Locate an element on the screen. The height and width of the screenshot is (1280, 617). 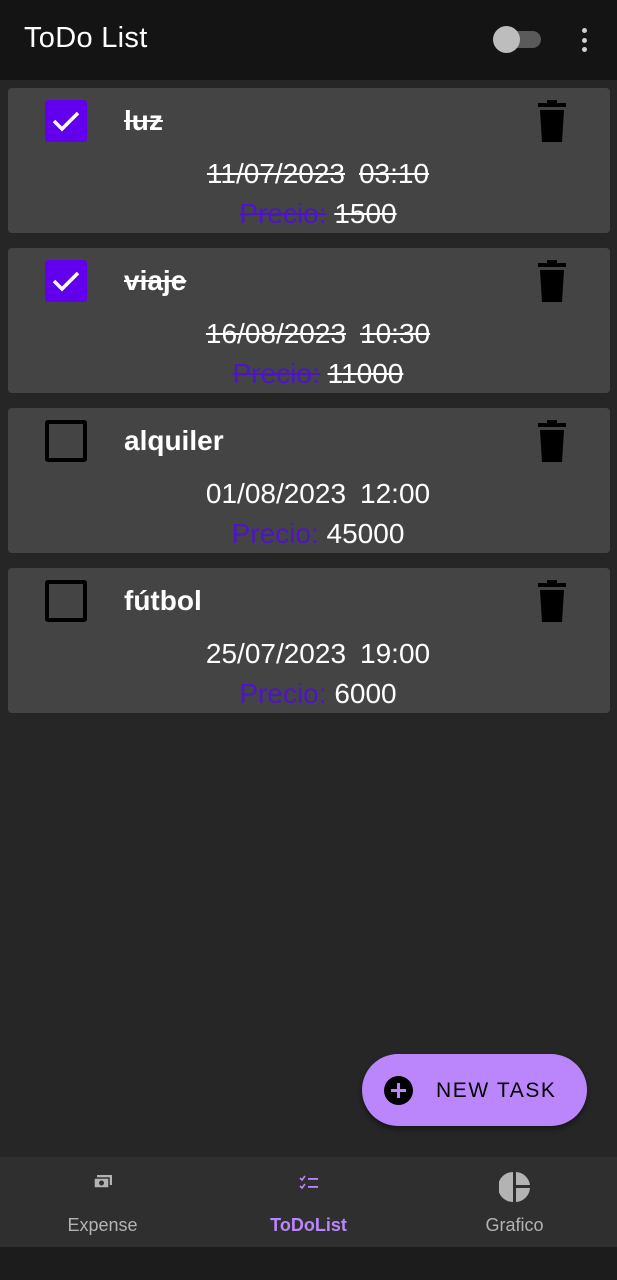
theme-toggle is located at coordinates (517, 39).